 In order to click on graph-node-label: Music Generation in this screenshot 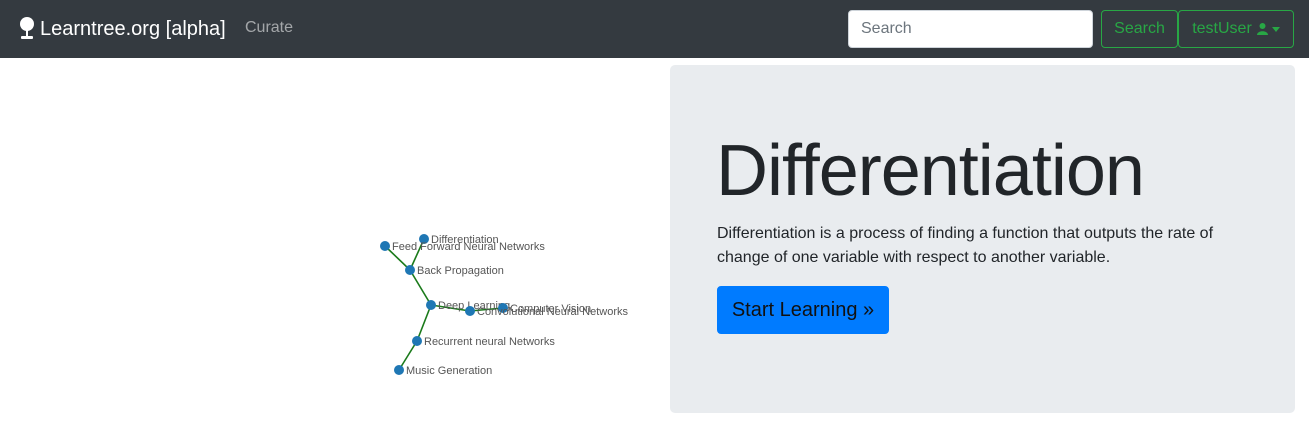, I will do `click(449, 371)`.